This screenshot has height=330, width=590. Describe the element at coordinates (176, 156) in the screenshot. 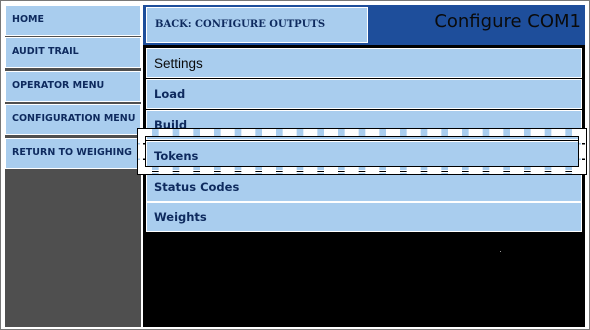

I see `menu-item-label: Tokens` at that location.